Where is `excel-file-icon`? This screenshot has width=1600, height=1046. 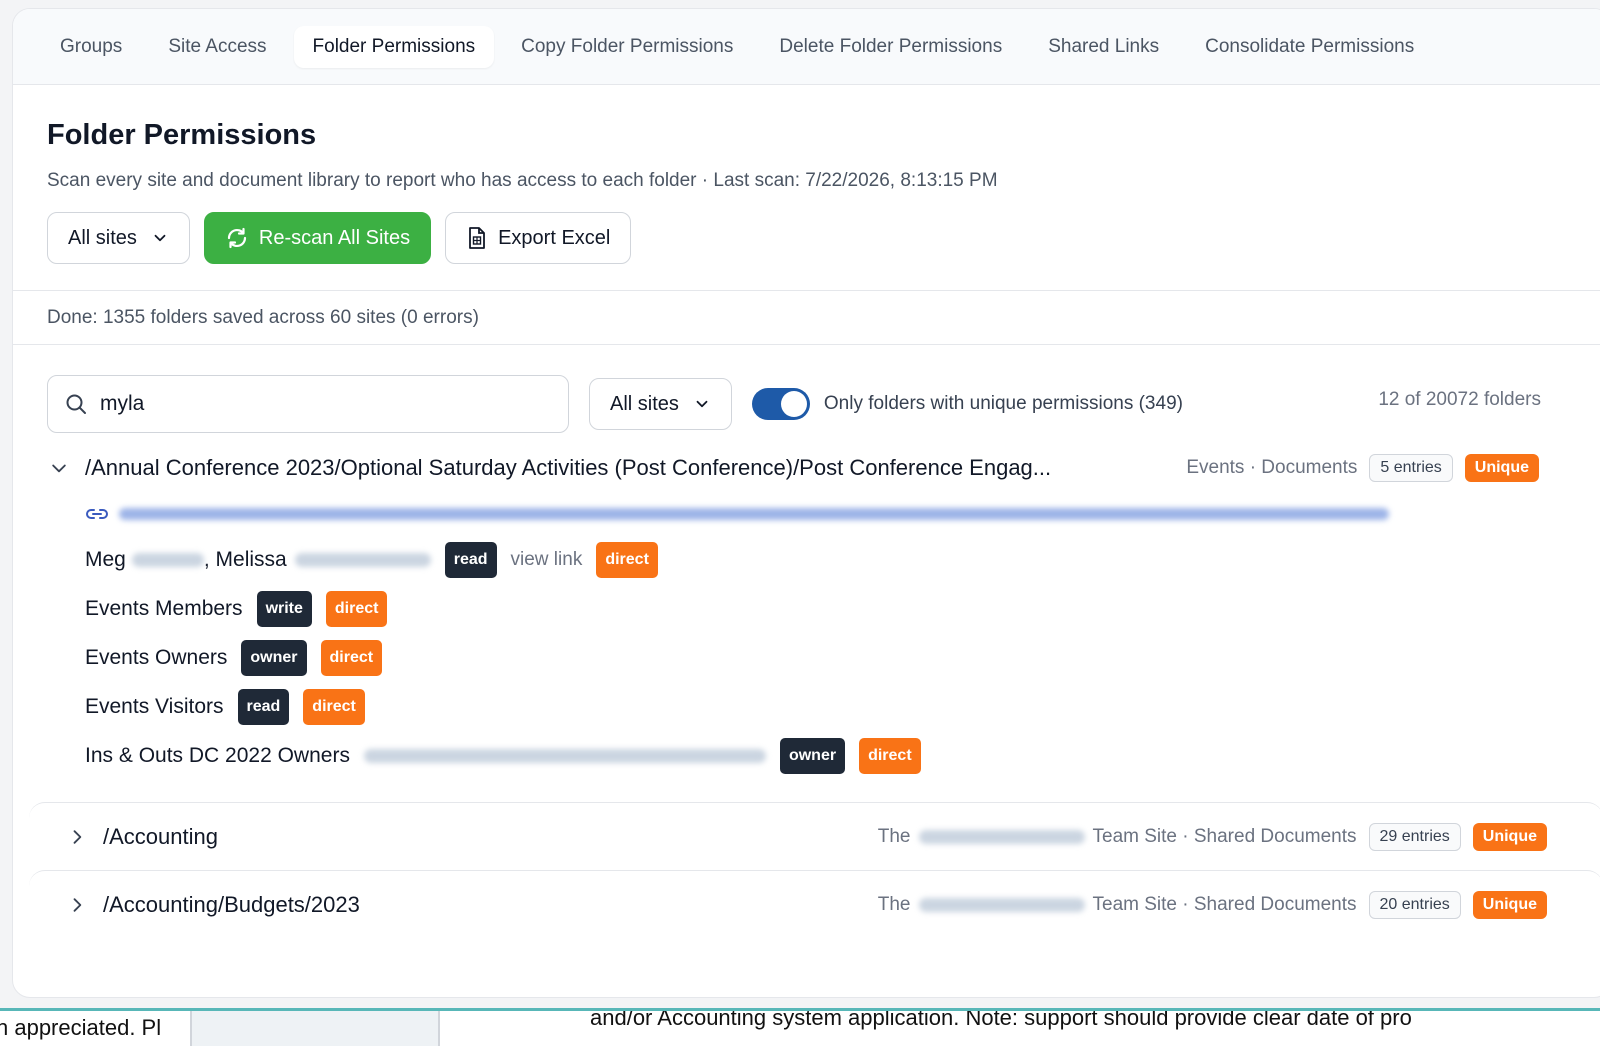
excel-file-icon is located at coordinates (477, 238).